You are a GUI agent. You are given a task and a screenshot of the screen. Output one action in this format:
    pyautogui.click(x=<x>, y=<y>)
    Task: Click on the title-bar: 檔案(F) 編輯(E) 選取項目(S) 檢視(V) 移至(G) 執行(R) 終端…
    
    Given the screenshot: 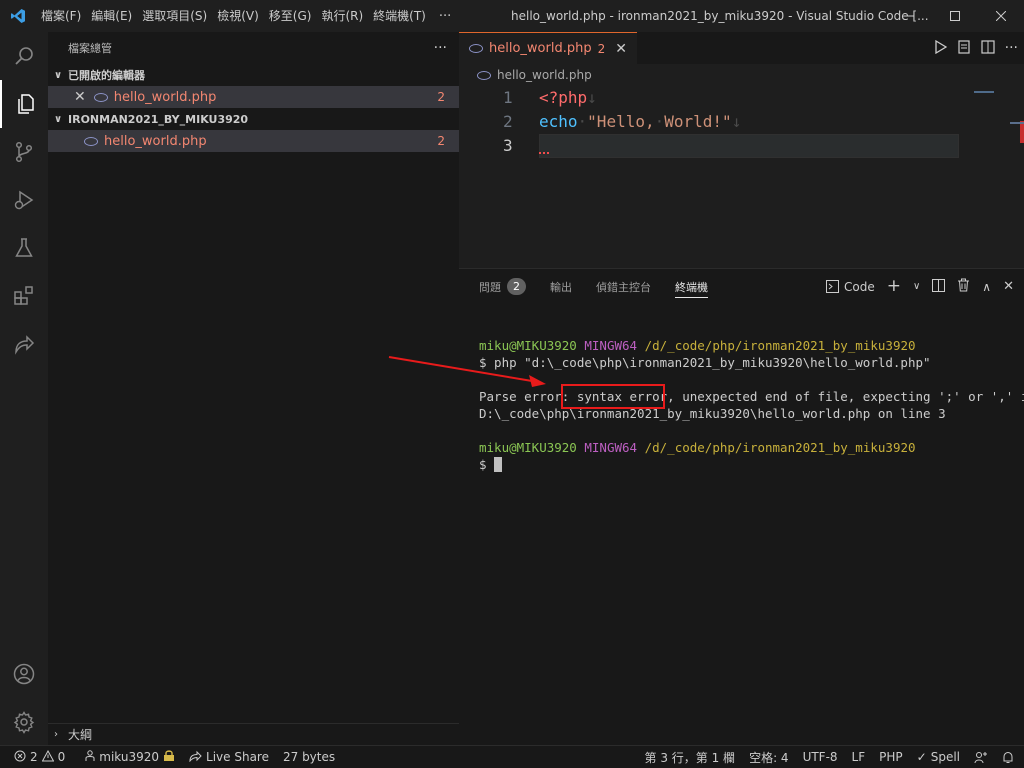 What is the action you would take?
    pyautogui.click(x=512, y=16)
    